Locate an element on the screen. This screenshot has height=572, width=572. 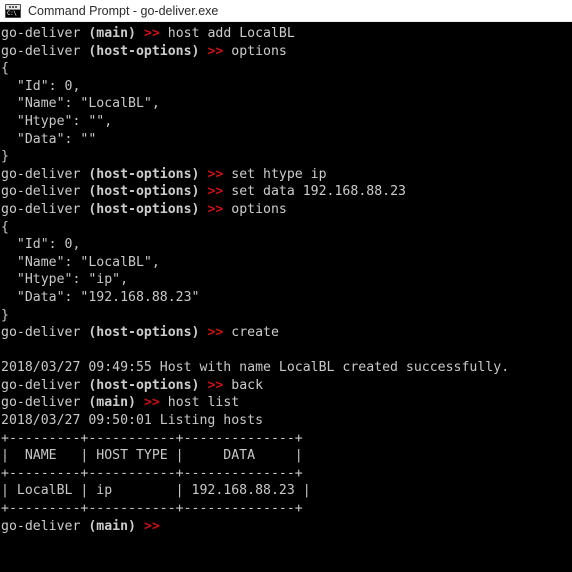
terminal-command-text is located at coordinates (164, 526).